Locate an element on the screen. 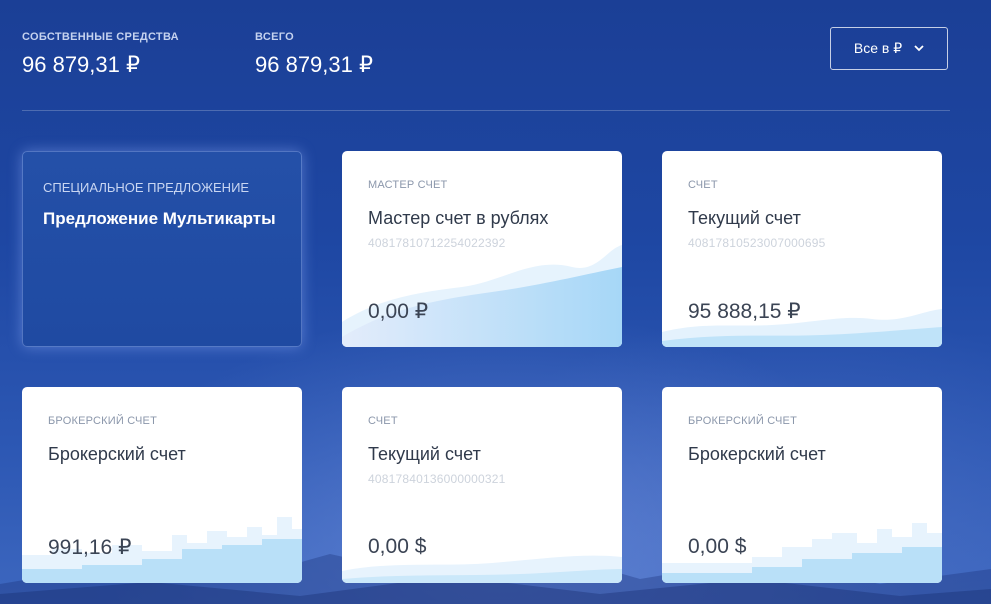 Image resolution: width=991 pixels, height=604 pixels. card-type: СПЕЦИАЛЬНОЕ ПРЕДЛОЖЕНИЕ is located at coordinates (146, 187).